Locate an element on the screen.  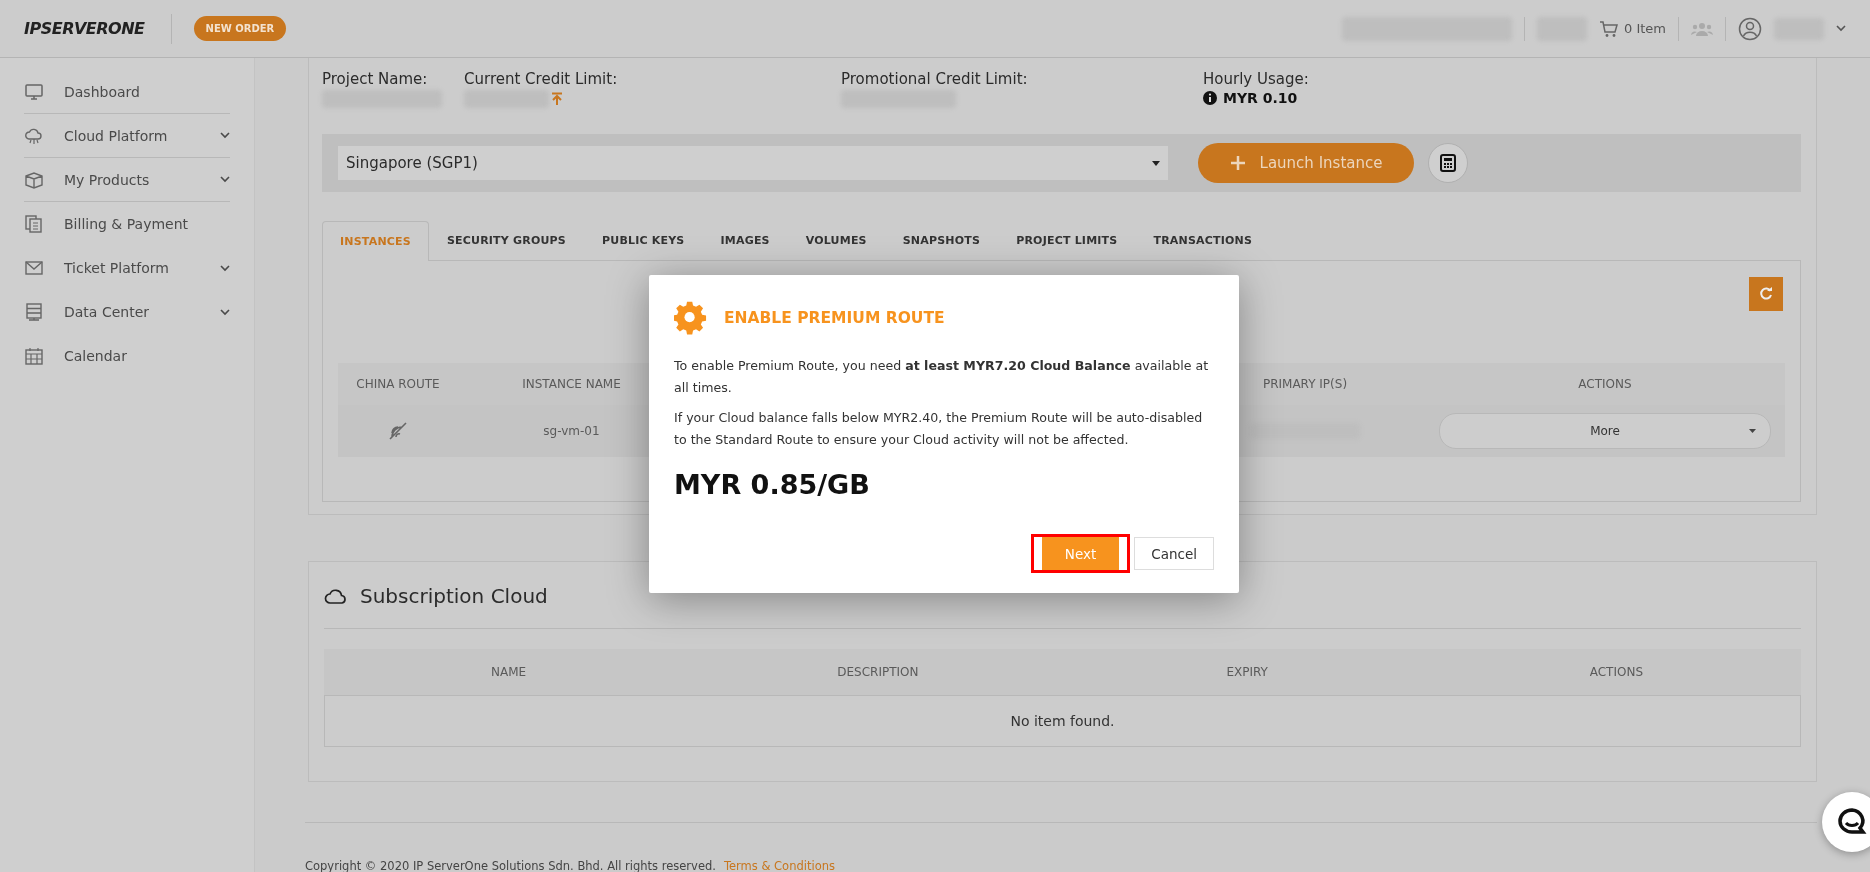
price-text: MYR 0.85/GB is located at coordinates (772, 484).